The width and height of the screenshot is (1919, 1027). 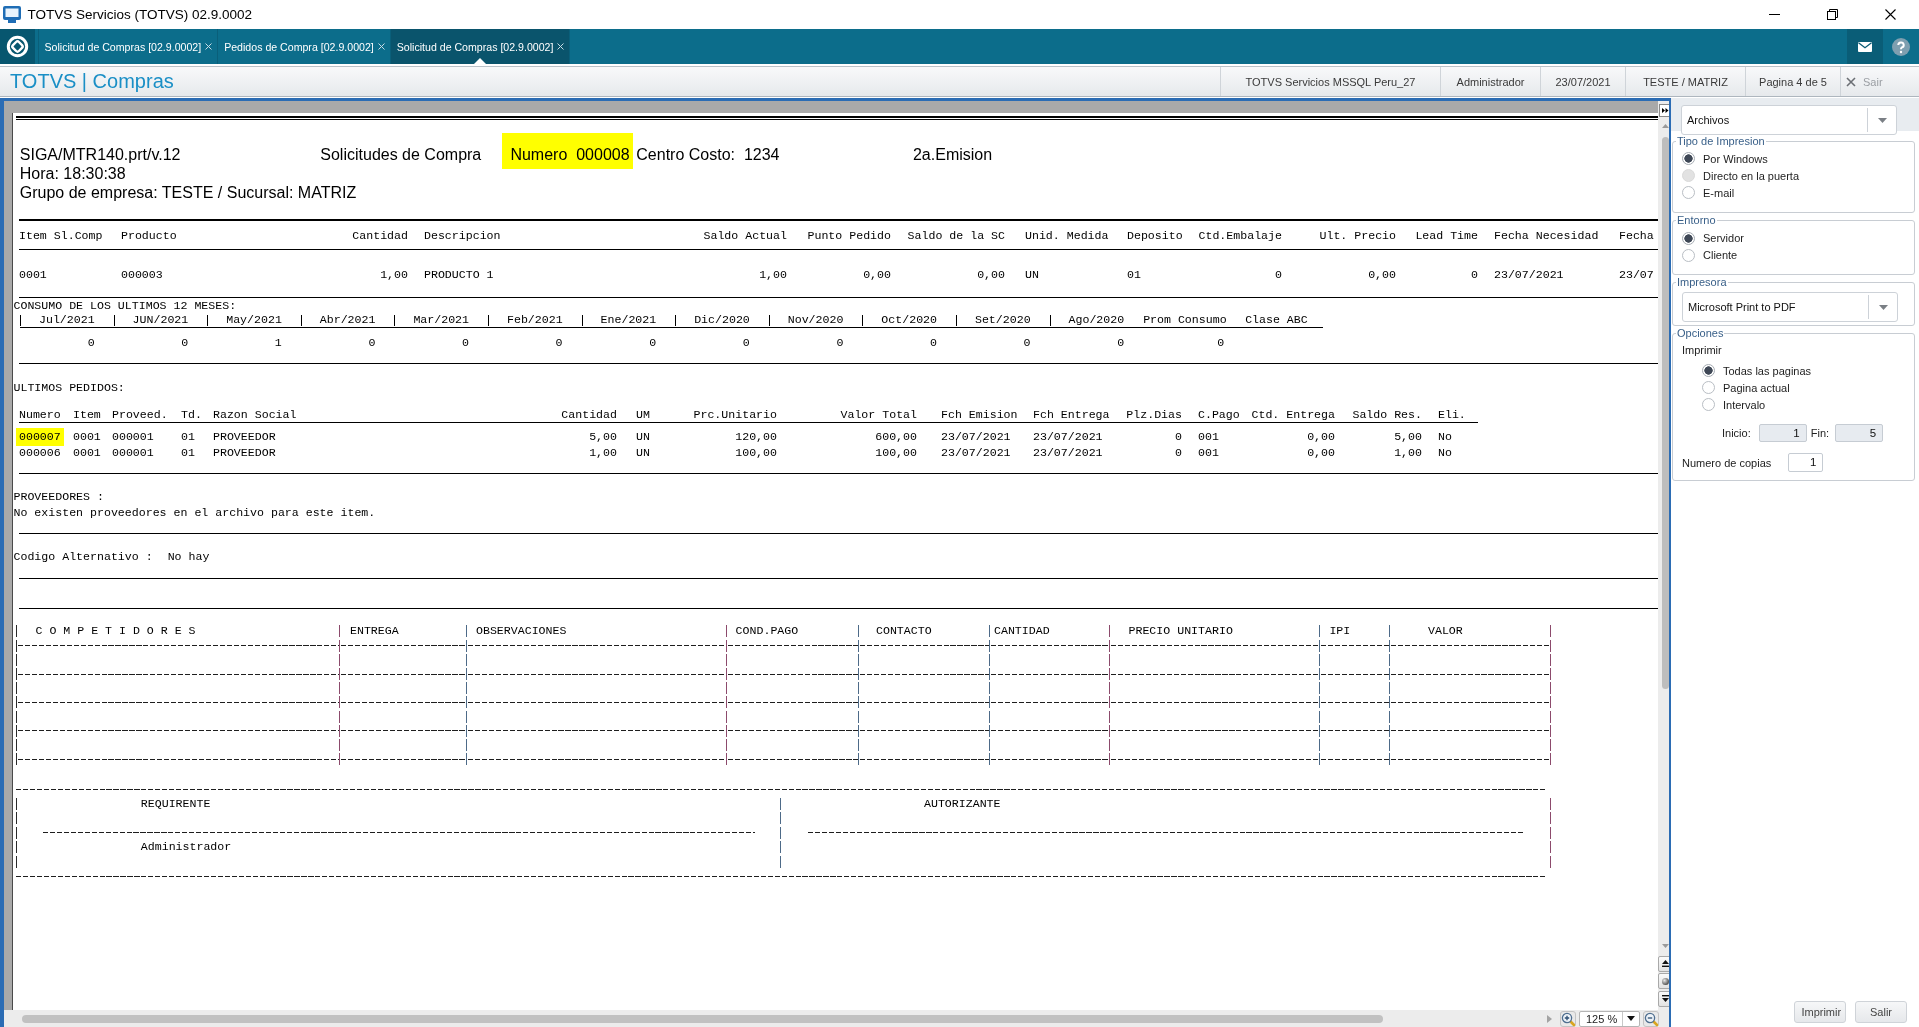 I want to click on double-arrow-icon, so click(x=1665, y=110).